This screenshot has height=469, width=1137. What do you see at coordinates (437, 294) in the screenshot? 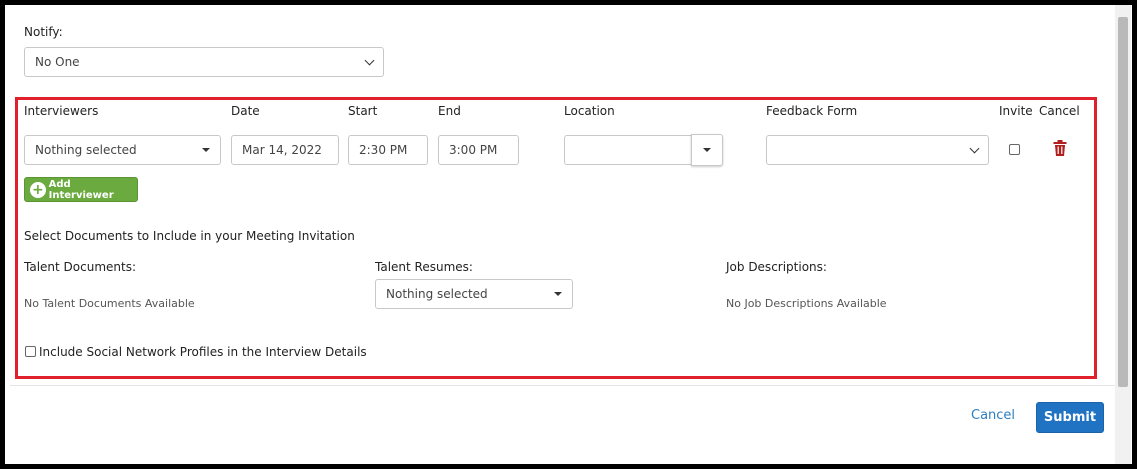
I see `talent-resumes-selected-value: Nothing selected` at bounding box center [437, 294].